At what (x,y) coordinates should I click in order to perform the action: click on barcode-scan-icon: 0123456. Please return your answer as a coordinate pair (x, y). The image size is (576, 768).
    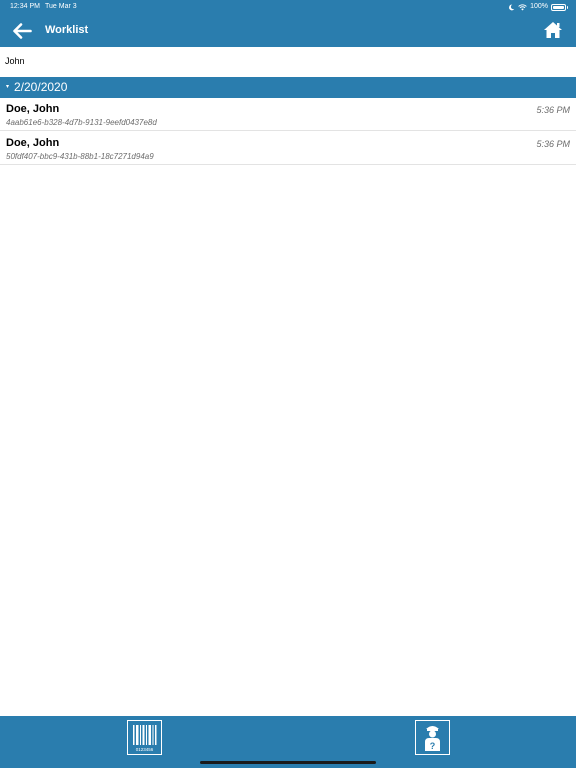
    Looking at the image, I should click on (145, 738).